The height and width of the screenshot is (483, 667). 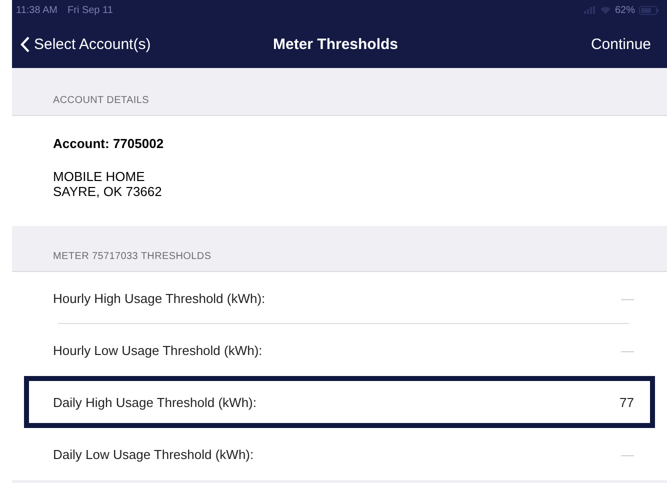 What do you see at coordinates (339, 350) in the screenshot?
I see `threshold-row: Hourly Low Usage Threshold (kWh): —` at bounding box center [339, 350].